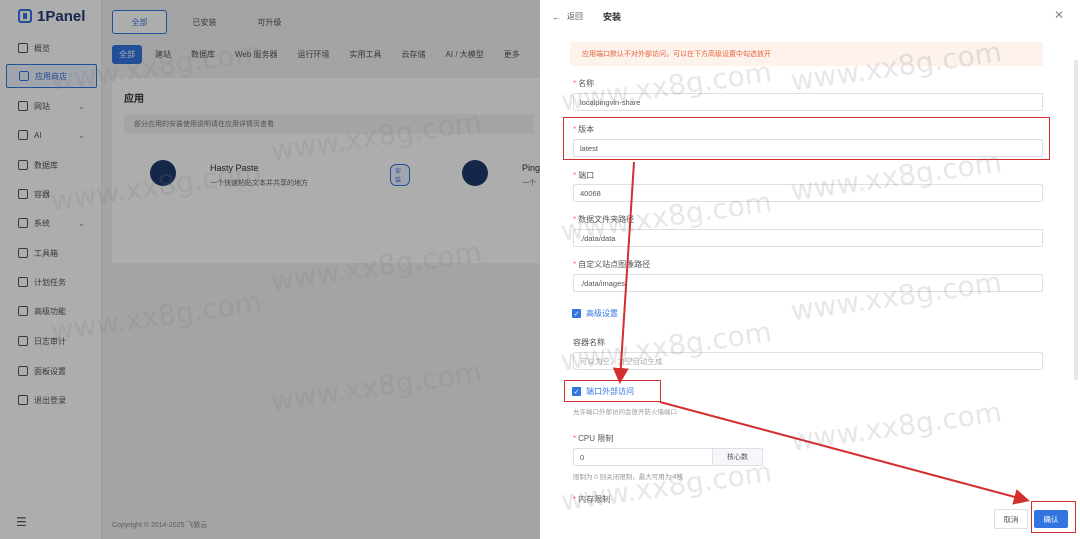 The width and height of the screenshot is (1080, 539). What do you see at coordinates (806, 54) in the screenshot?
I see `warning-alert: 应用端口默认不对外部访问，可以在下方高级设置中勾选放开` at bounding box center [806, 54].